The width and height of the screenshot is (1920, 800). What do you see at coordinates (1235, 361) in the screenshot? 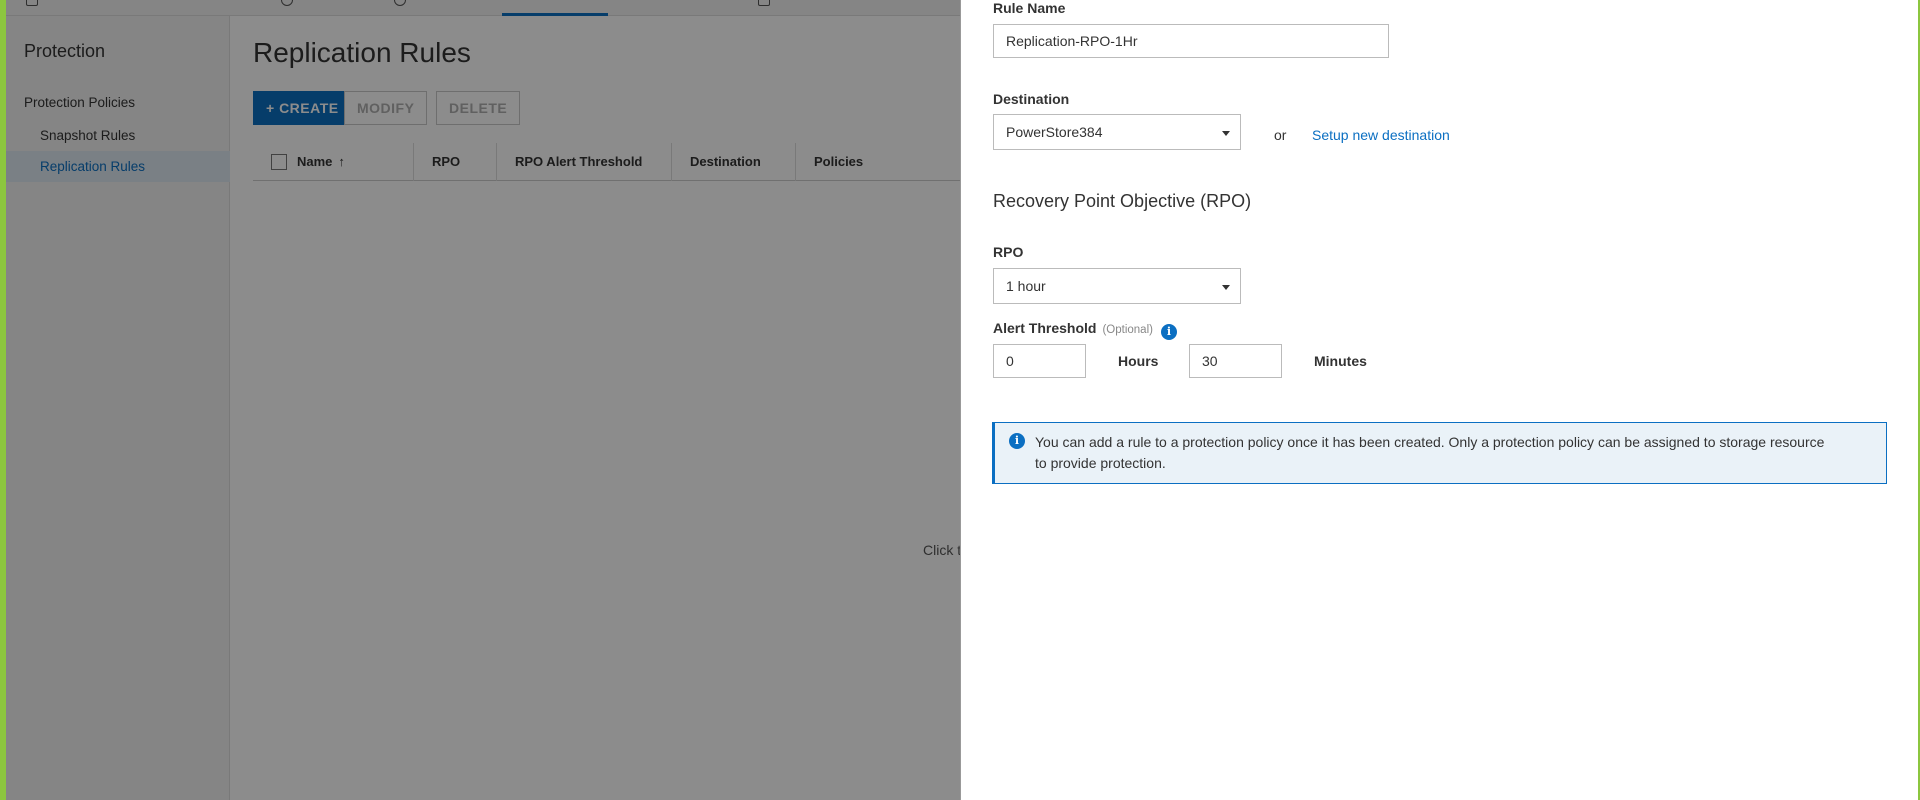
I see `alert-minutes-input` at bounding box center [1235, 361].